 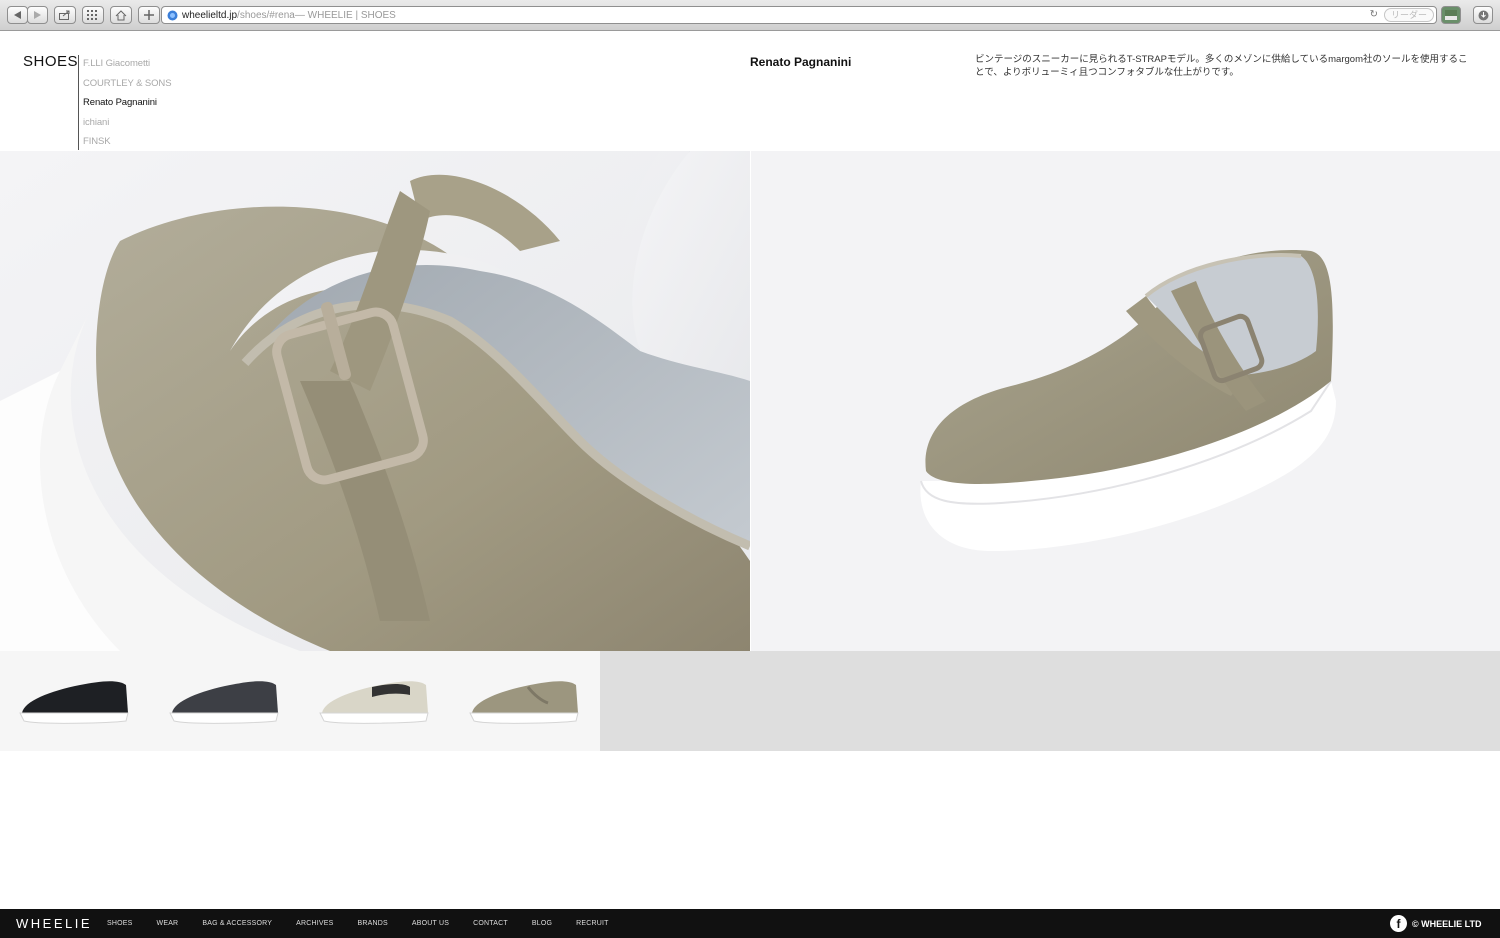 I want to click on footer-logo: WHEELIE, so click(x=54, y=923).